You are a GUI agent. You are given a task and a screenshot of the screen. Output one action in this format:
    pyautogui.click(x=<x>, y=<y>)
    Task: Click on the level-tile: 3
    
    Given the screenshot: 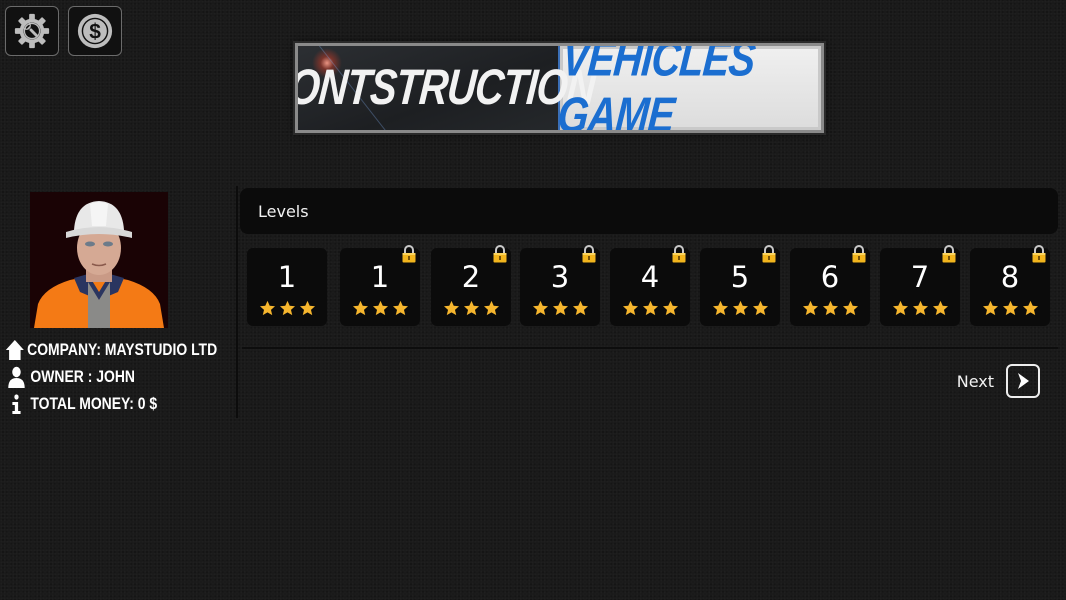 What is the action you would take?
    pyautogui.click(x=560, y=285)
    